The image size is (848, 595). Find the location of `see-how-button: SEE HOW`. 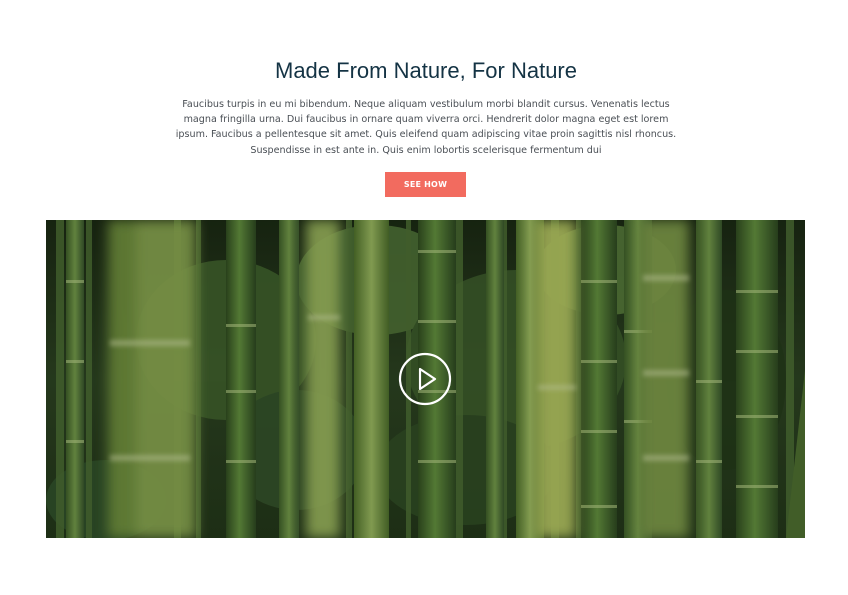

see-how-button: SEE HOW is located at coordinates (425, 184).